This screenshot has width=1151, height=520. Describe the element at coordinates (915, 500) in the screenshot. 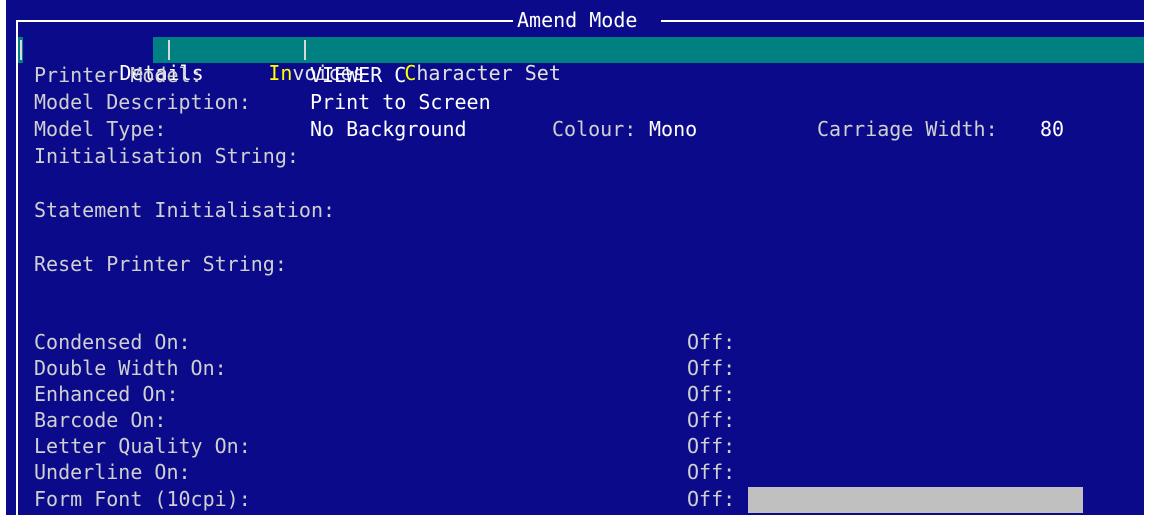

I see `form-font-off-input` at that location.